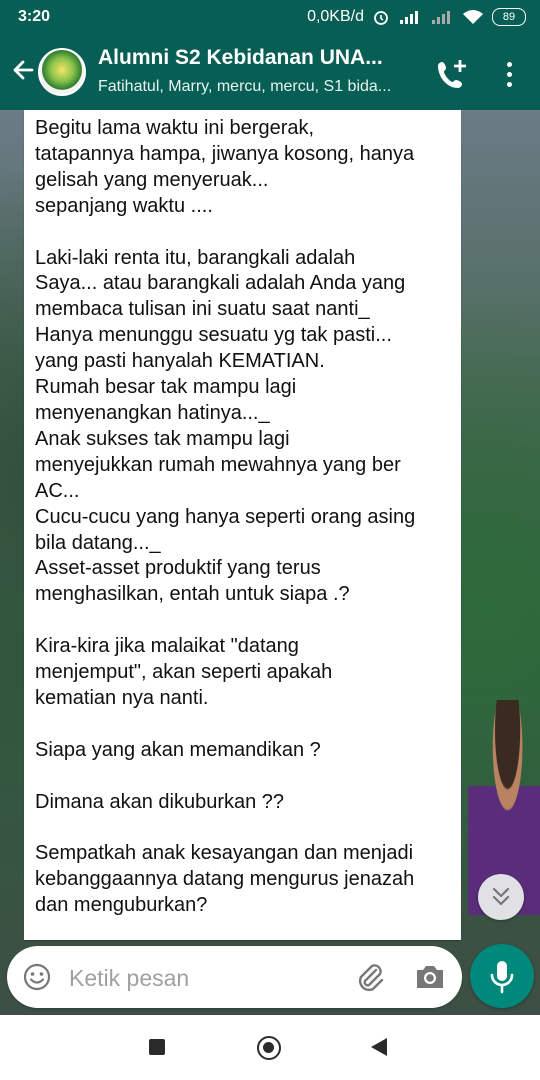 Image resolution: width=540 pixels, height=1080 pixels. What do you see at coordinates (509, 74) in the screenshot?
I see `more-vert-icon` at bounding box center [509, 74].